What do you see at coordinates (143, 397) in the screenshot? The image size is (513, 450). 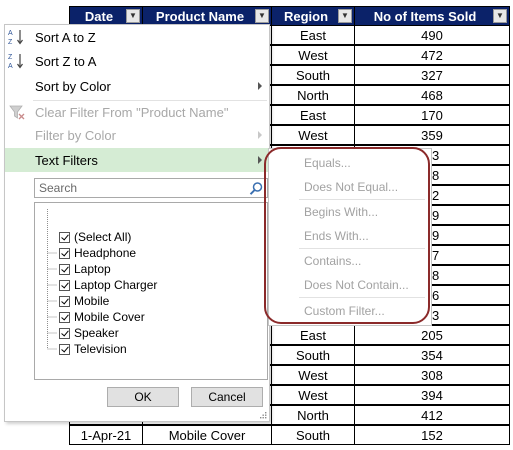 I see `ok-button: OK` at bounding box center [143, 397].